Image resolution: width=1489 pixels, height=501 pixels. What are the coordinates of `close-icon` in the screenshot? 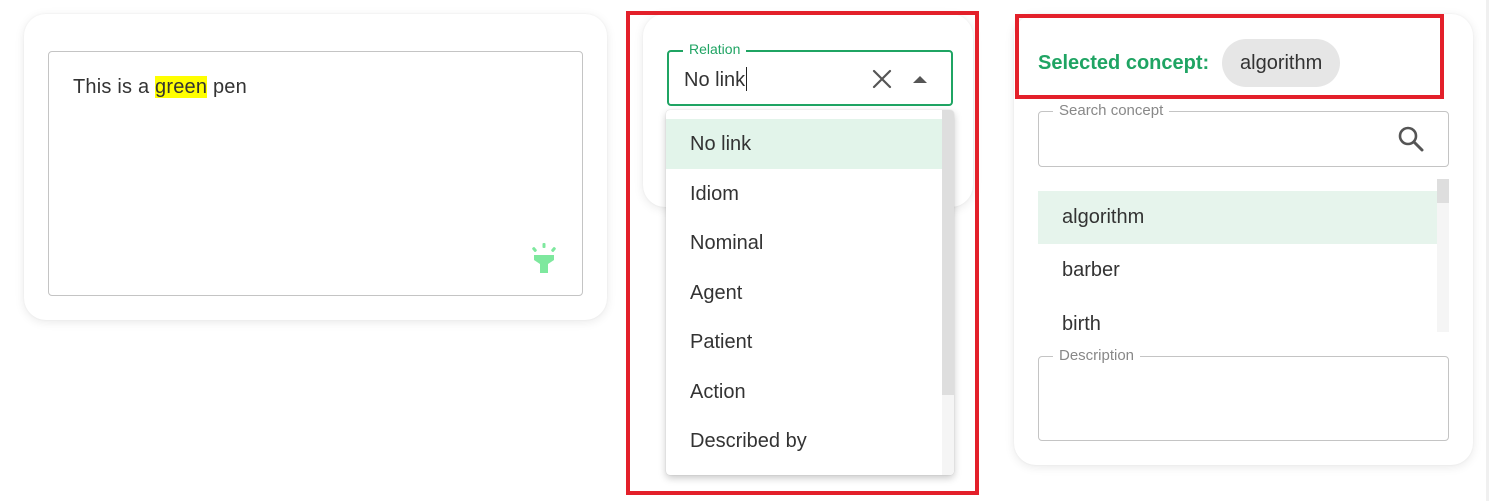 It's located at (882, 79).